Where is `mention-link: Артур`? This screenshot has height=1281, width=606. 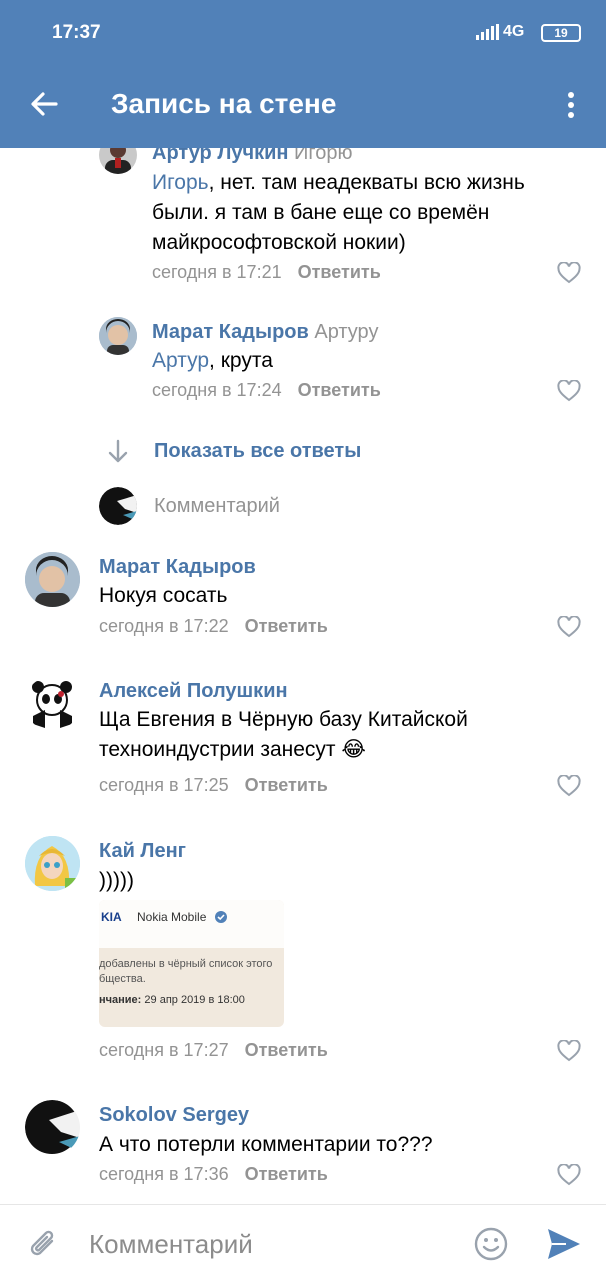 mention-link: Артур is located at coordinates (180, 360).